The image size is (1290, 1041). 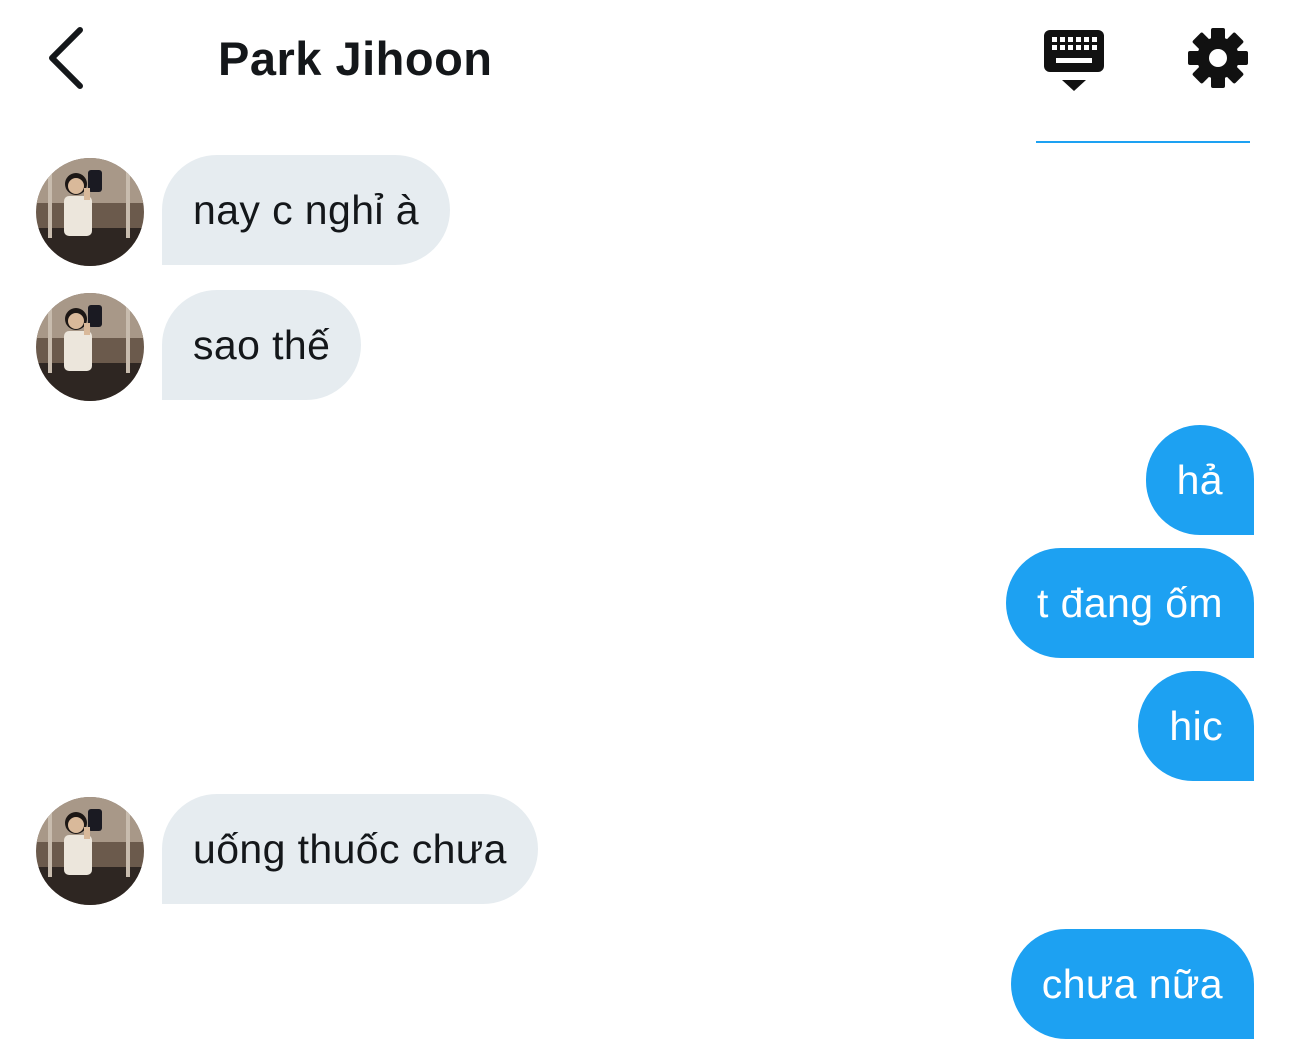 I want to click on sent-message-bubble: hả, so click(x=1199, y=480).